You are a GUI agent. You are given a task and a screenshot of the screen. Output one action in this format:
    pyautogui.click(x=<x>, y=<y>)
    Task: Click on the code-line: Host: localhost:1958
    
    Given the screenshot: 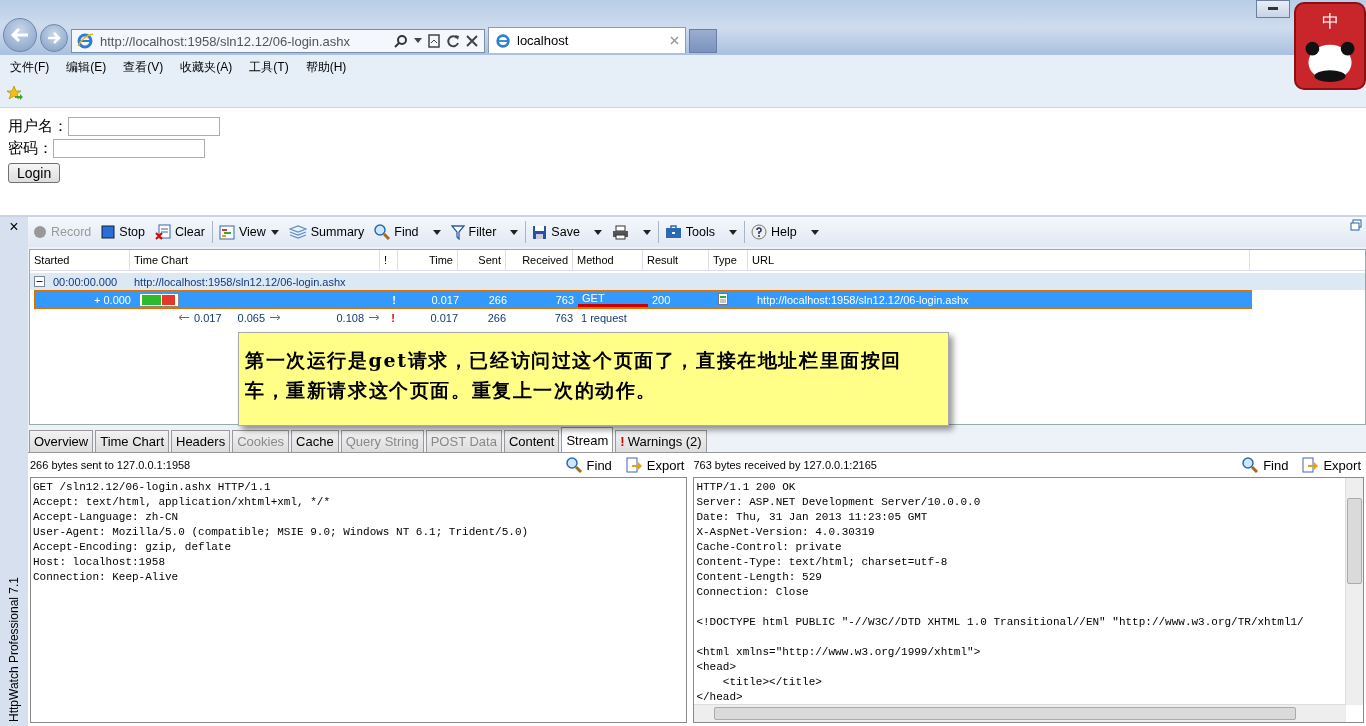 What is the action you would take?
    pyautogui.click(x=100, y=562)
    